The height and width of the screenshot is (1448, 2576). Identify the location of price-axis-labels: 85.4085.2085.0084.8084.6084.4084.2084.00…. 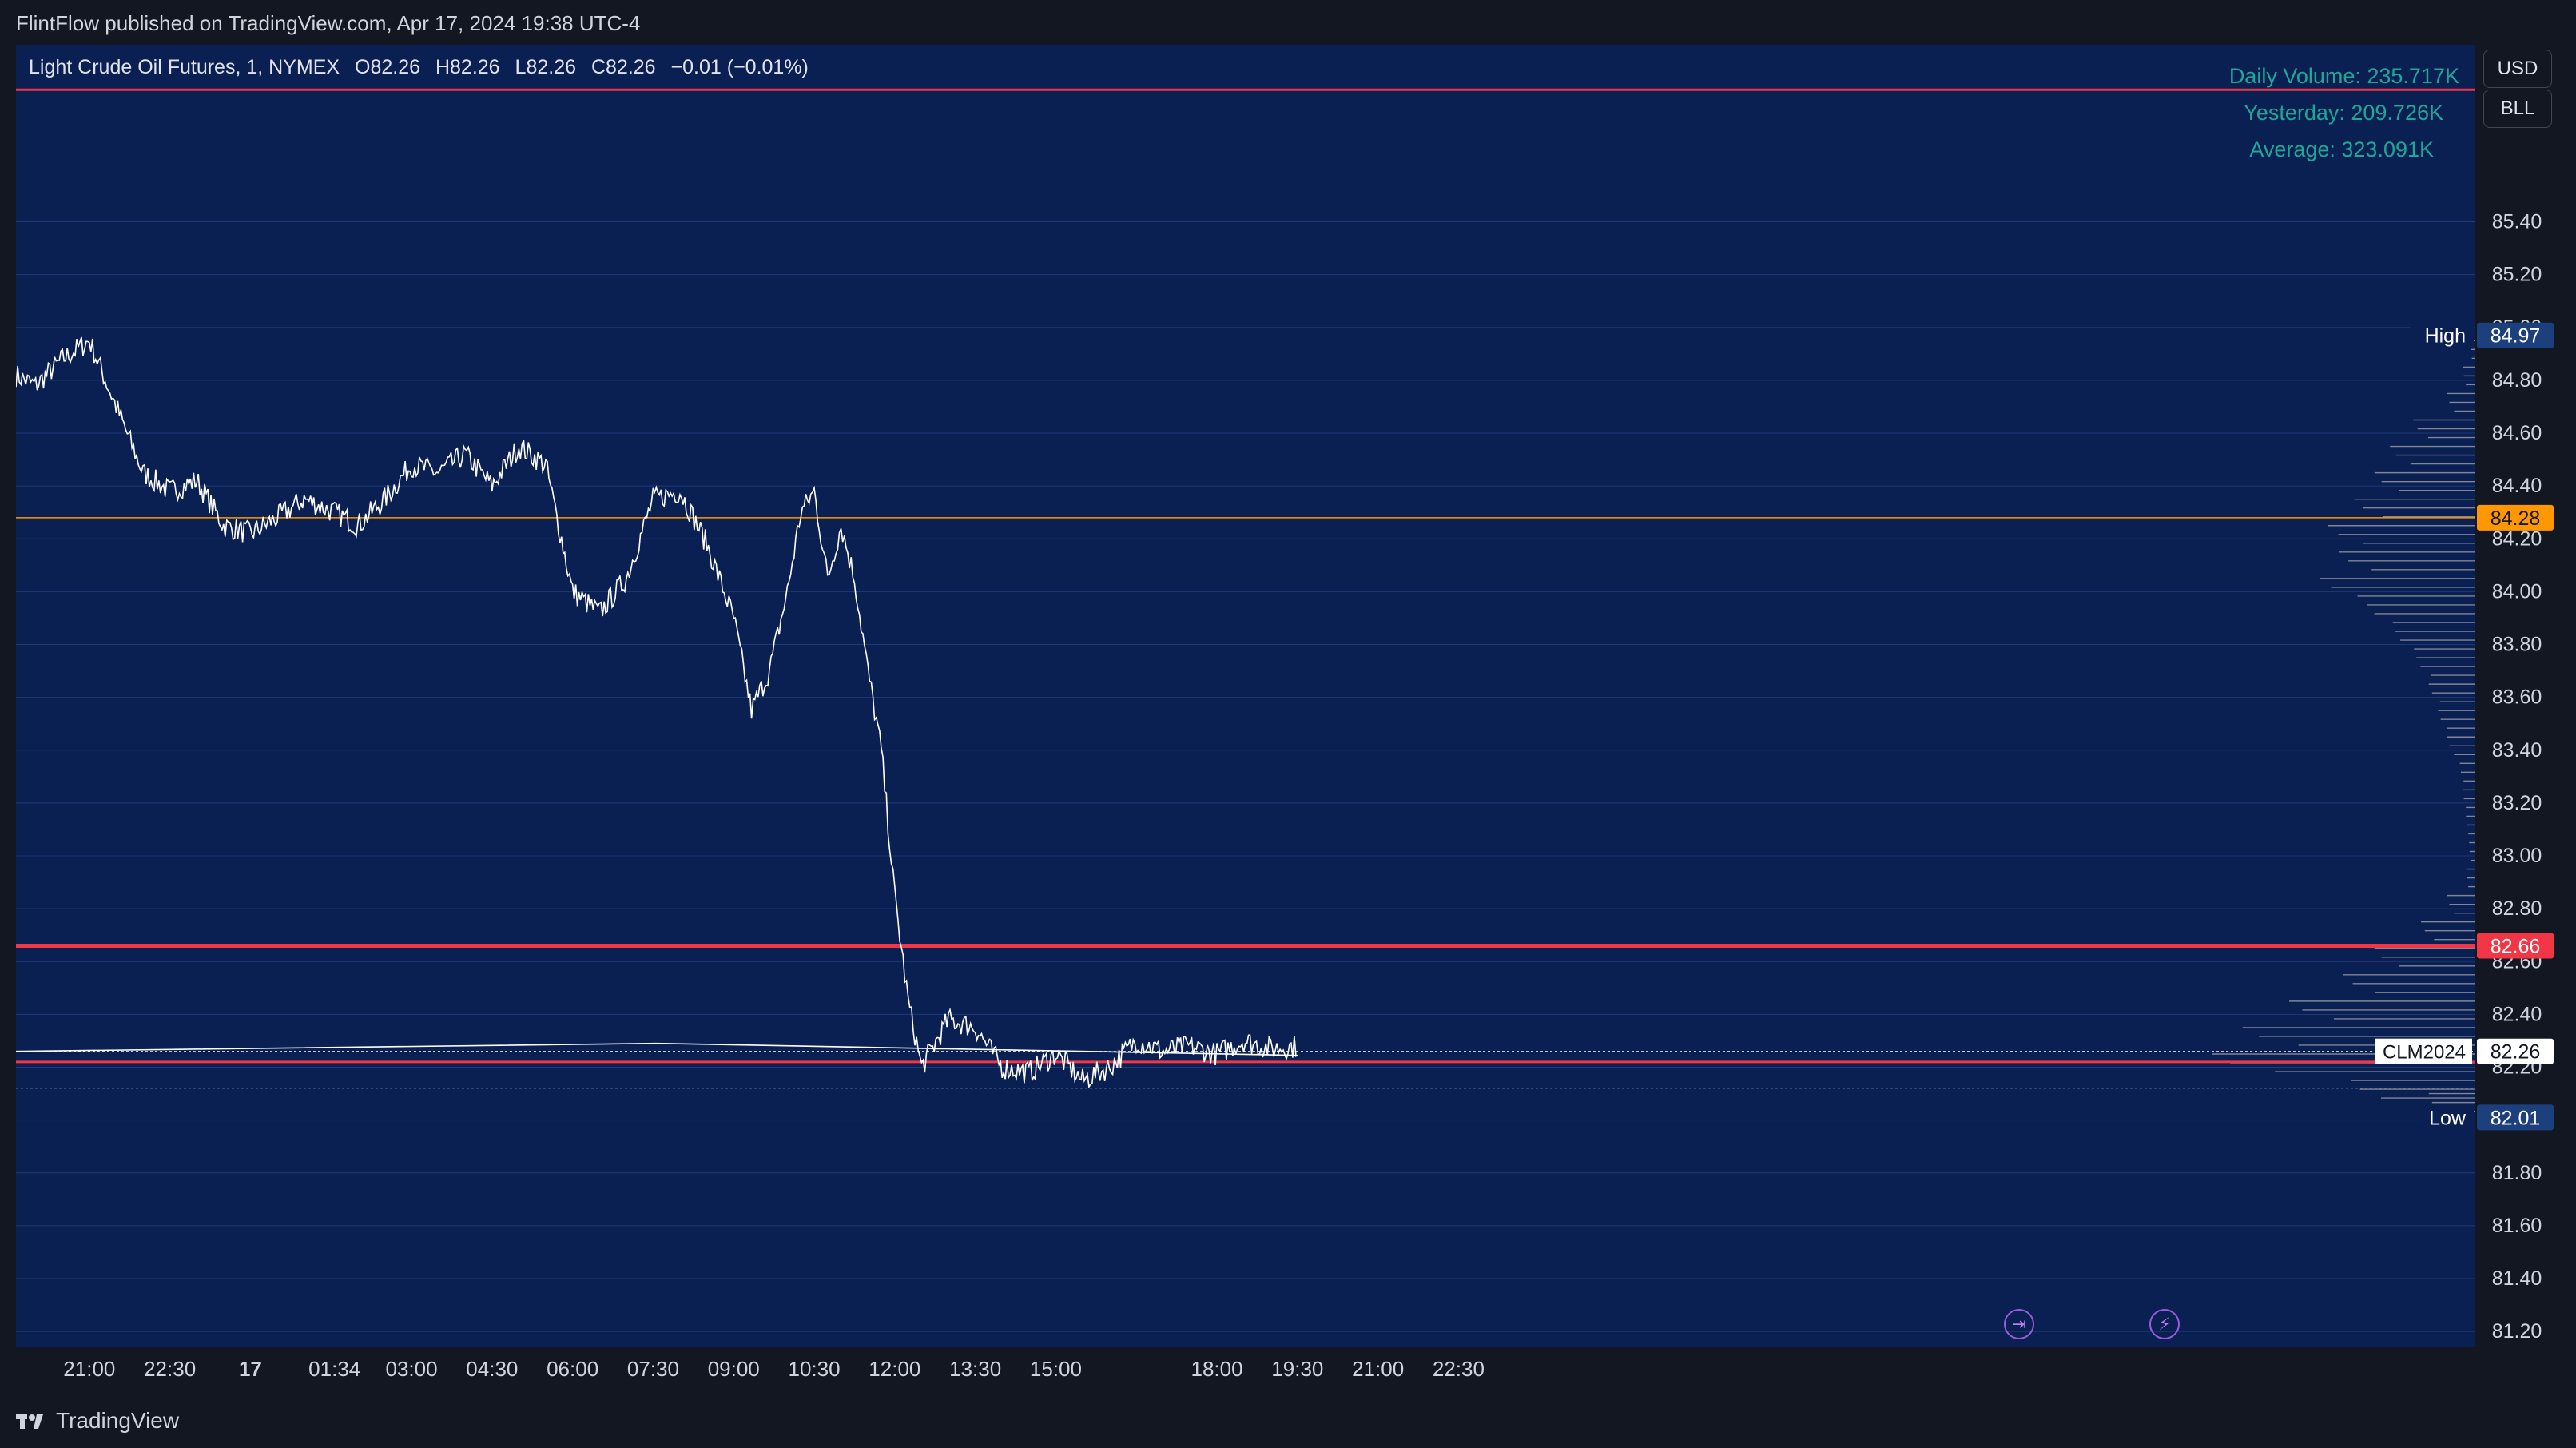
(2515, 777).